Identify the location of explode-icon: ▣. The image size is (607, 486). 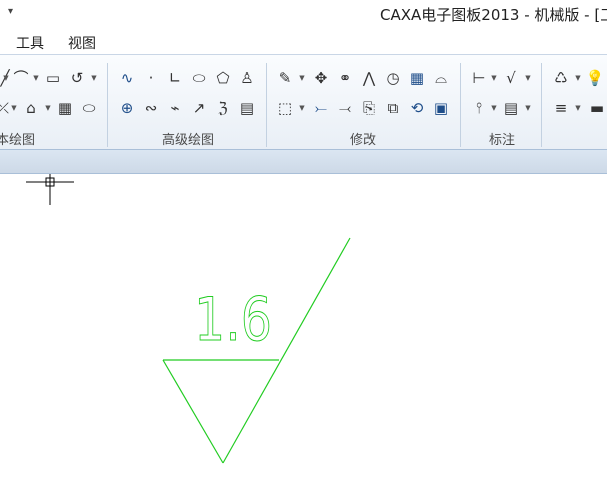
(441, 108).